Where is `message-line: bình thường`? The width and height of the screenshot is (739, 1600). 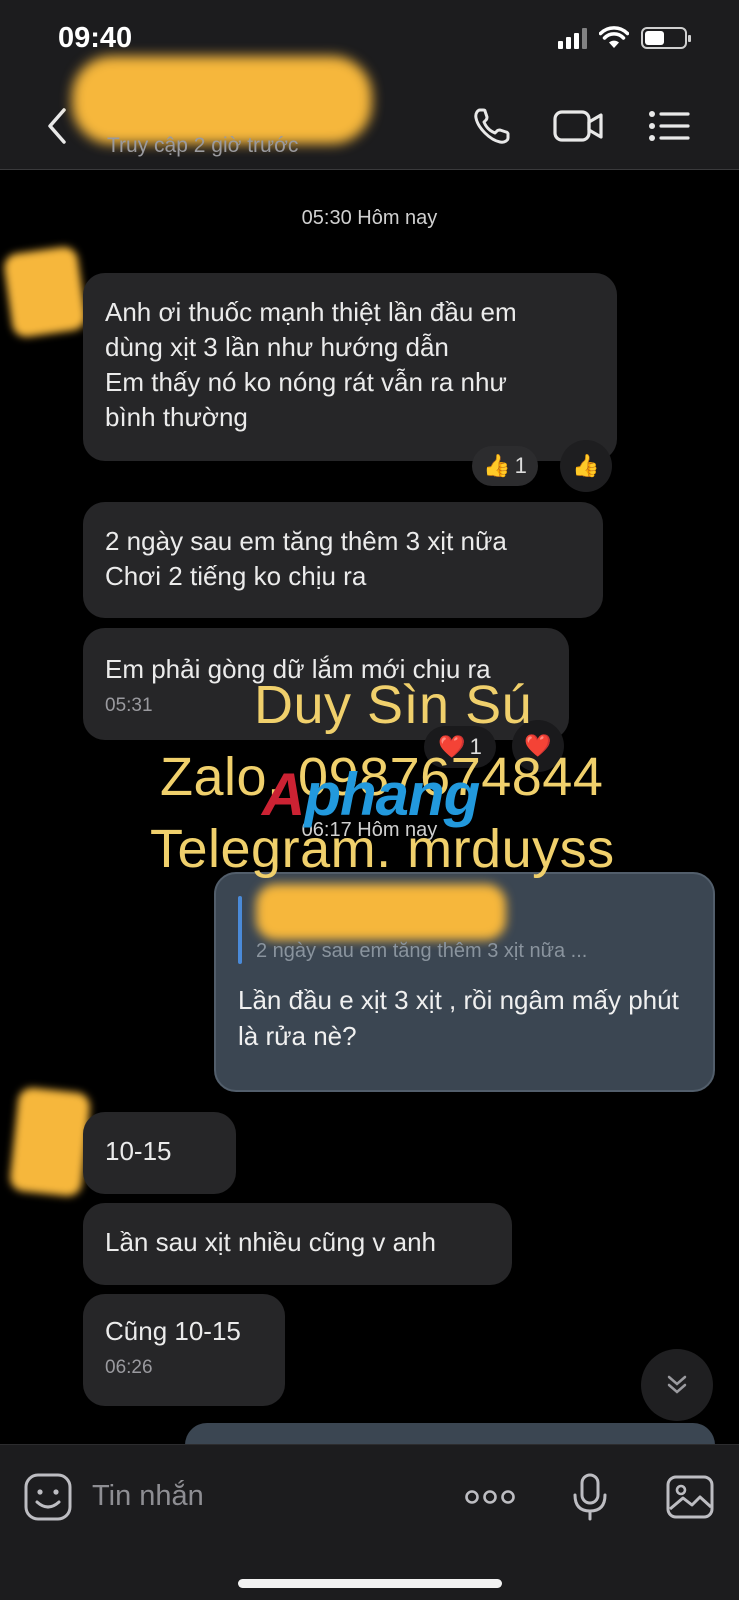
message-line: bình thường is located at coordinates (176, 417).